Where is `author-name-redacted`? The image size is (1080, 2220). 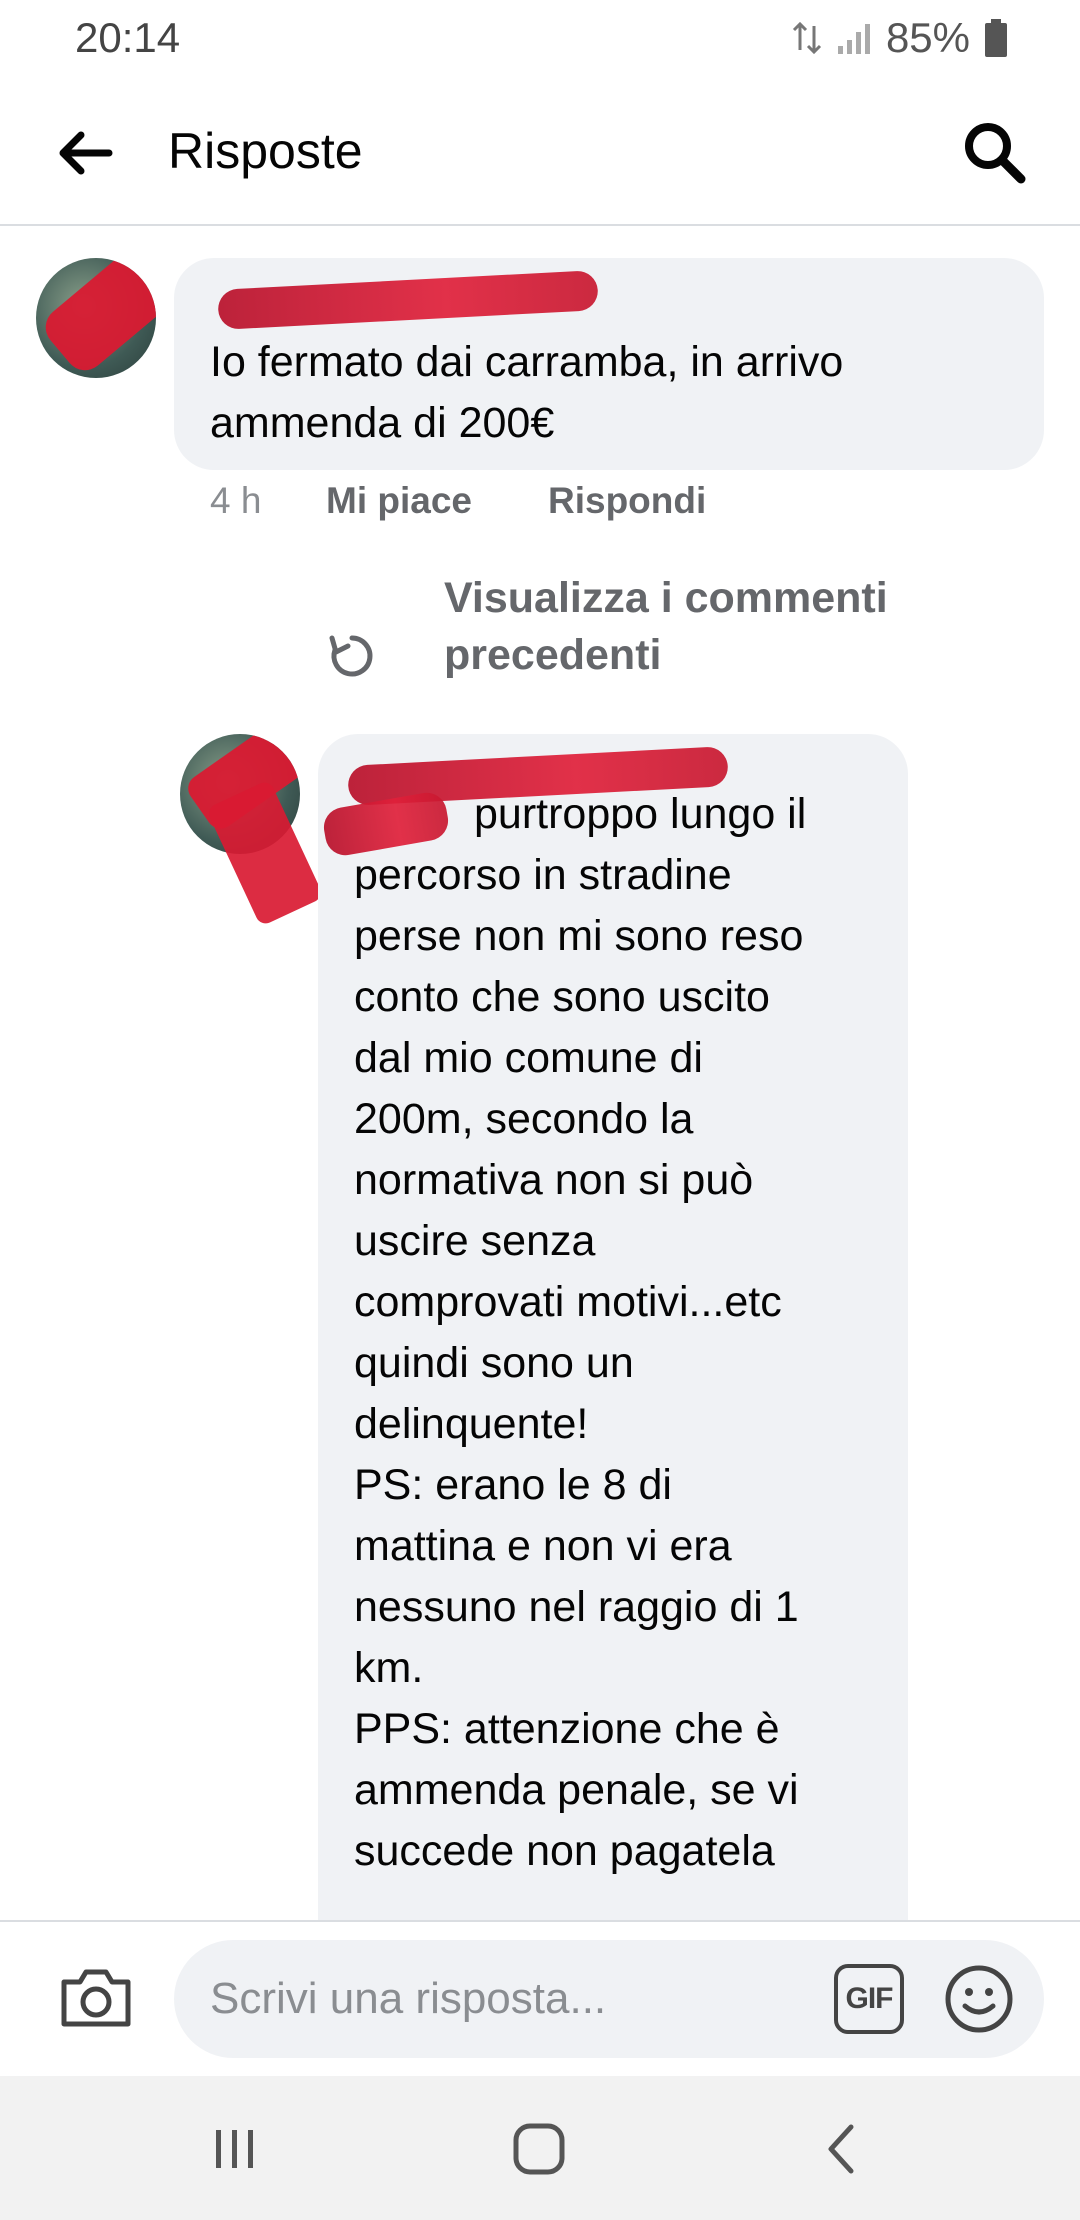
author-name-redacted is located at coordinates (408, 300).